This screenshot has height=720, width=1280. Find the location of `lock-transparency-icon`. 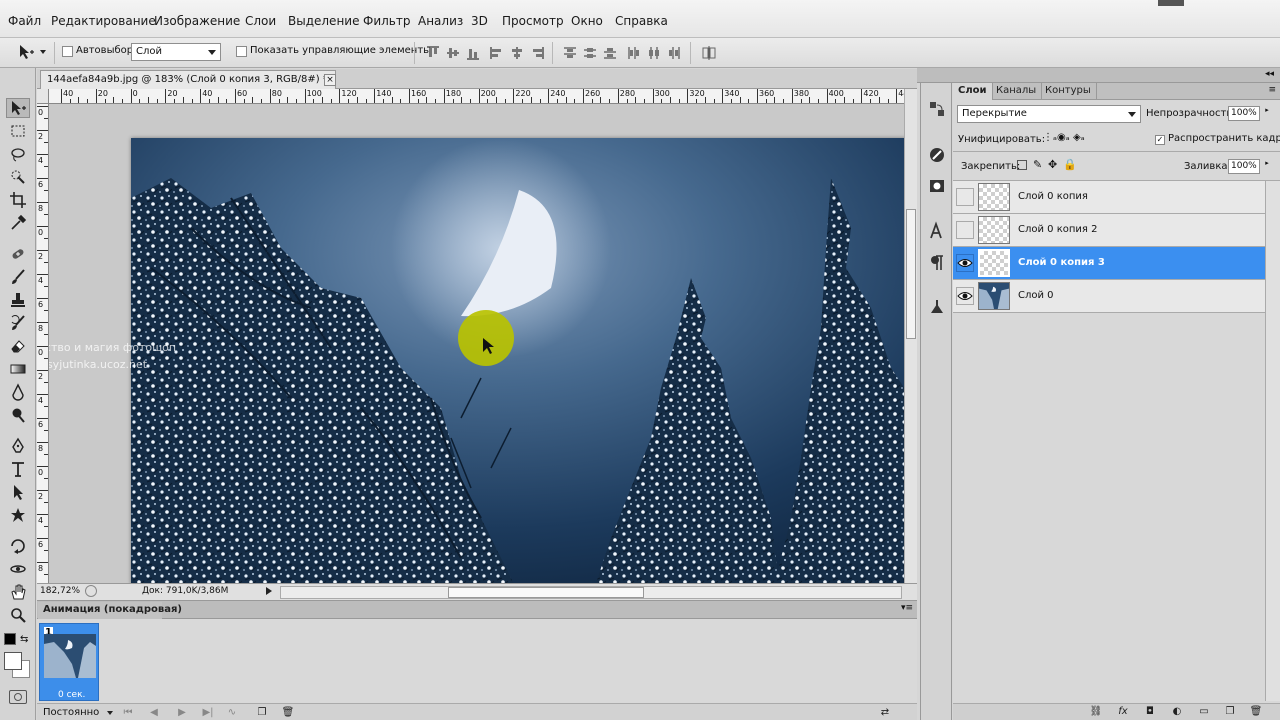

lock-transparency-icon is located at coordinates (1022, 165).